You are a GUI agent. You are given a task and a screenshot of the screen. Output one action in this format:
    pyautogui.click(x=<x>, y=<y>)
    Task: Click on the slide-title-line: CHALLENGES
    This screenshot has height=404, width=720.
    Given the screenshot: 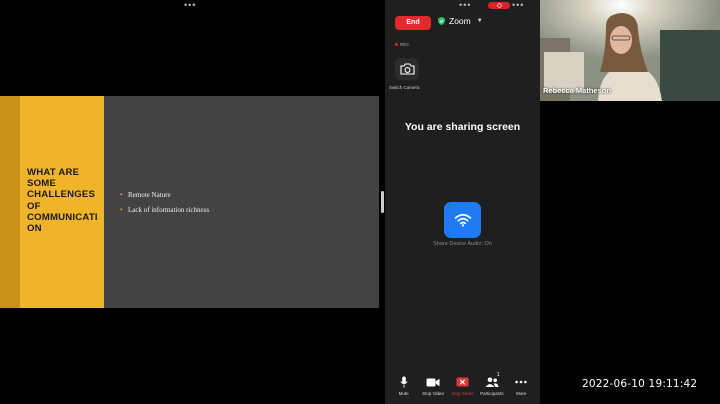 What is the action you would take?
    pyautogui.click(x=61, y=195)
    